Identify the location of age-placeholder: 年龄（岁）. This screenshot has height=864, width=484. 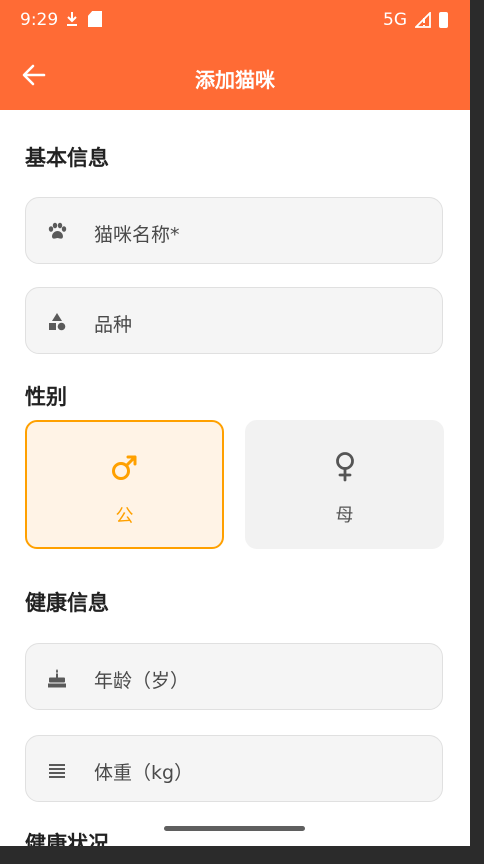
(142, 681).